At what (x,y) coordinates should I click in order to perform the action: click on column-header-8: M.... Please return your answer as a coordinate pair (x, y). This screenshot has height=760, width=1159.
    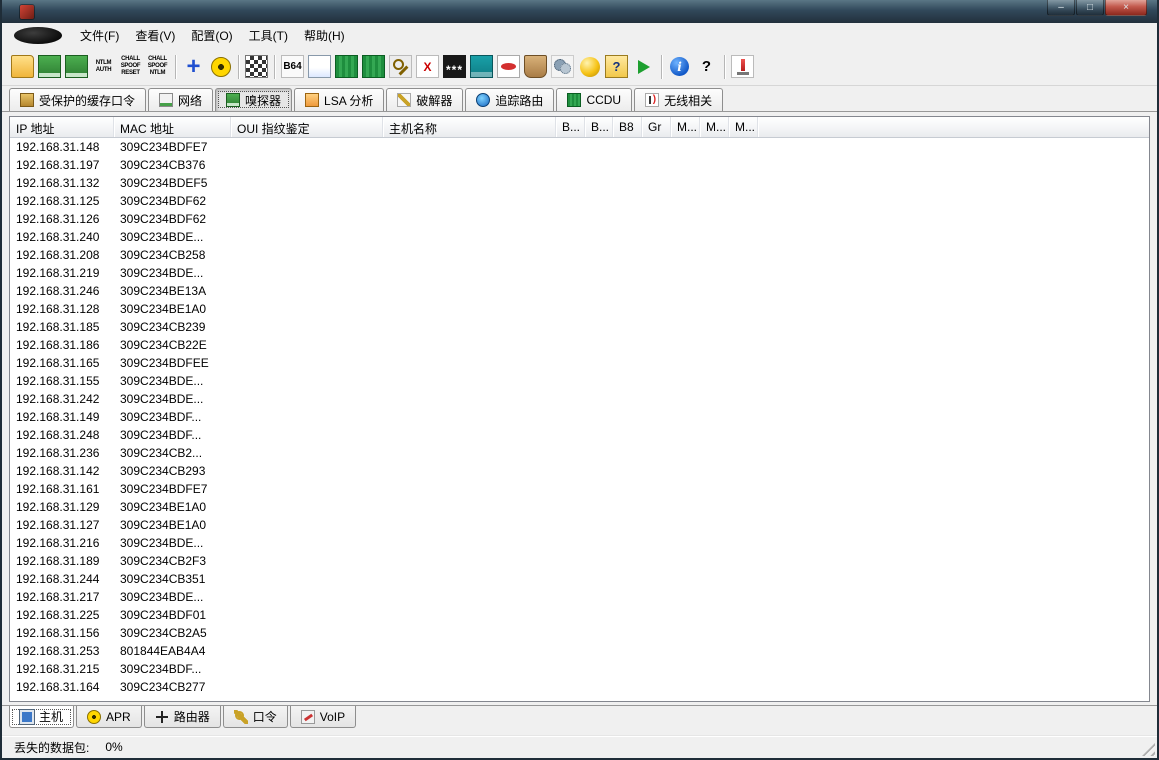
    Looking at the image, I should click on (685, 127).